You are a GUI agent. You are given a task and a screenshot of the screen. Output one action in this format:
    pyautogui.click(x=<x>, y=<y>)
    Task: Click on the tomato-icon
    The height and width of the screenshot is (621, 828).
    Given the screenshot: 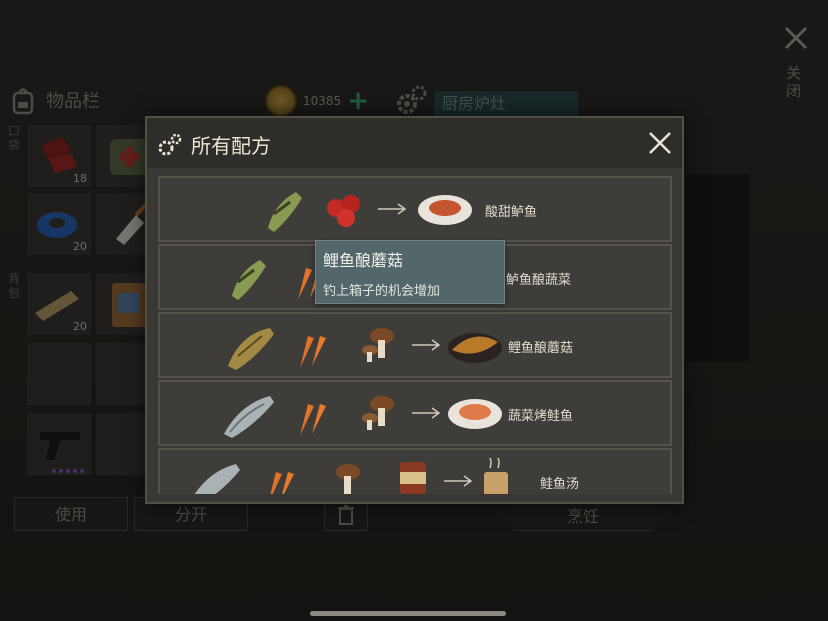 What is the action you would take?
    pyautogui.click(x=343, y=211)
    